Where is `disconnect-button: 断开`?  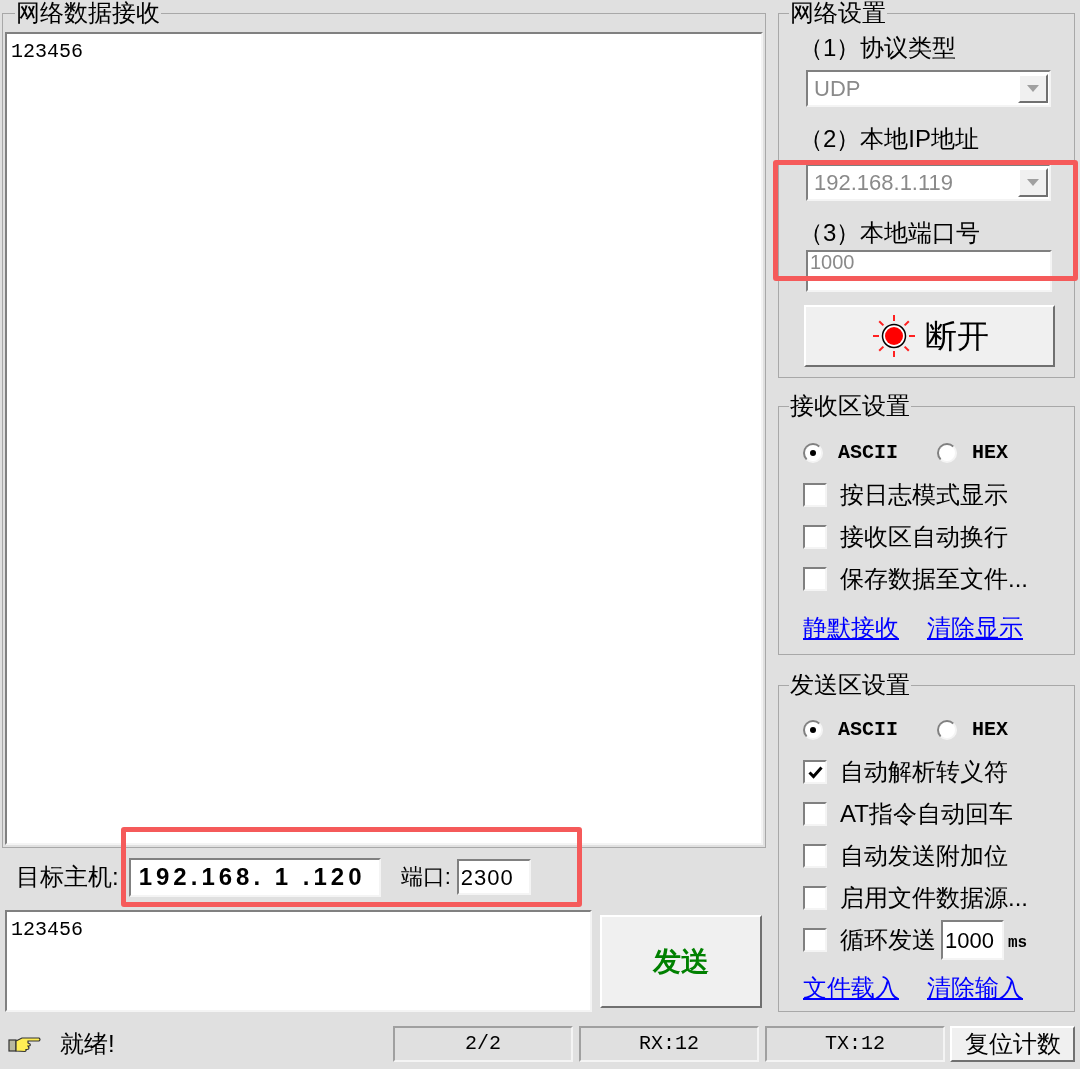 disconnect-button: 断开 is located at coordinates (929, 336).